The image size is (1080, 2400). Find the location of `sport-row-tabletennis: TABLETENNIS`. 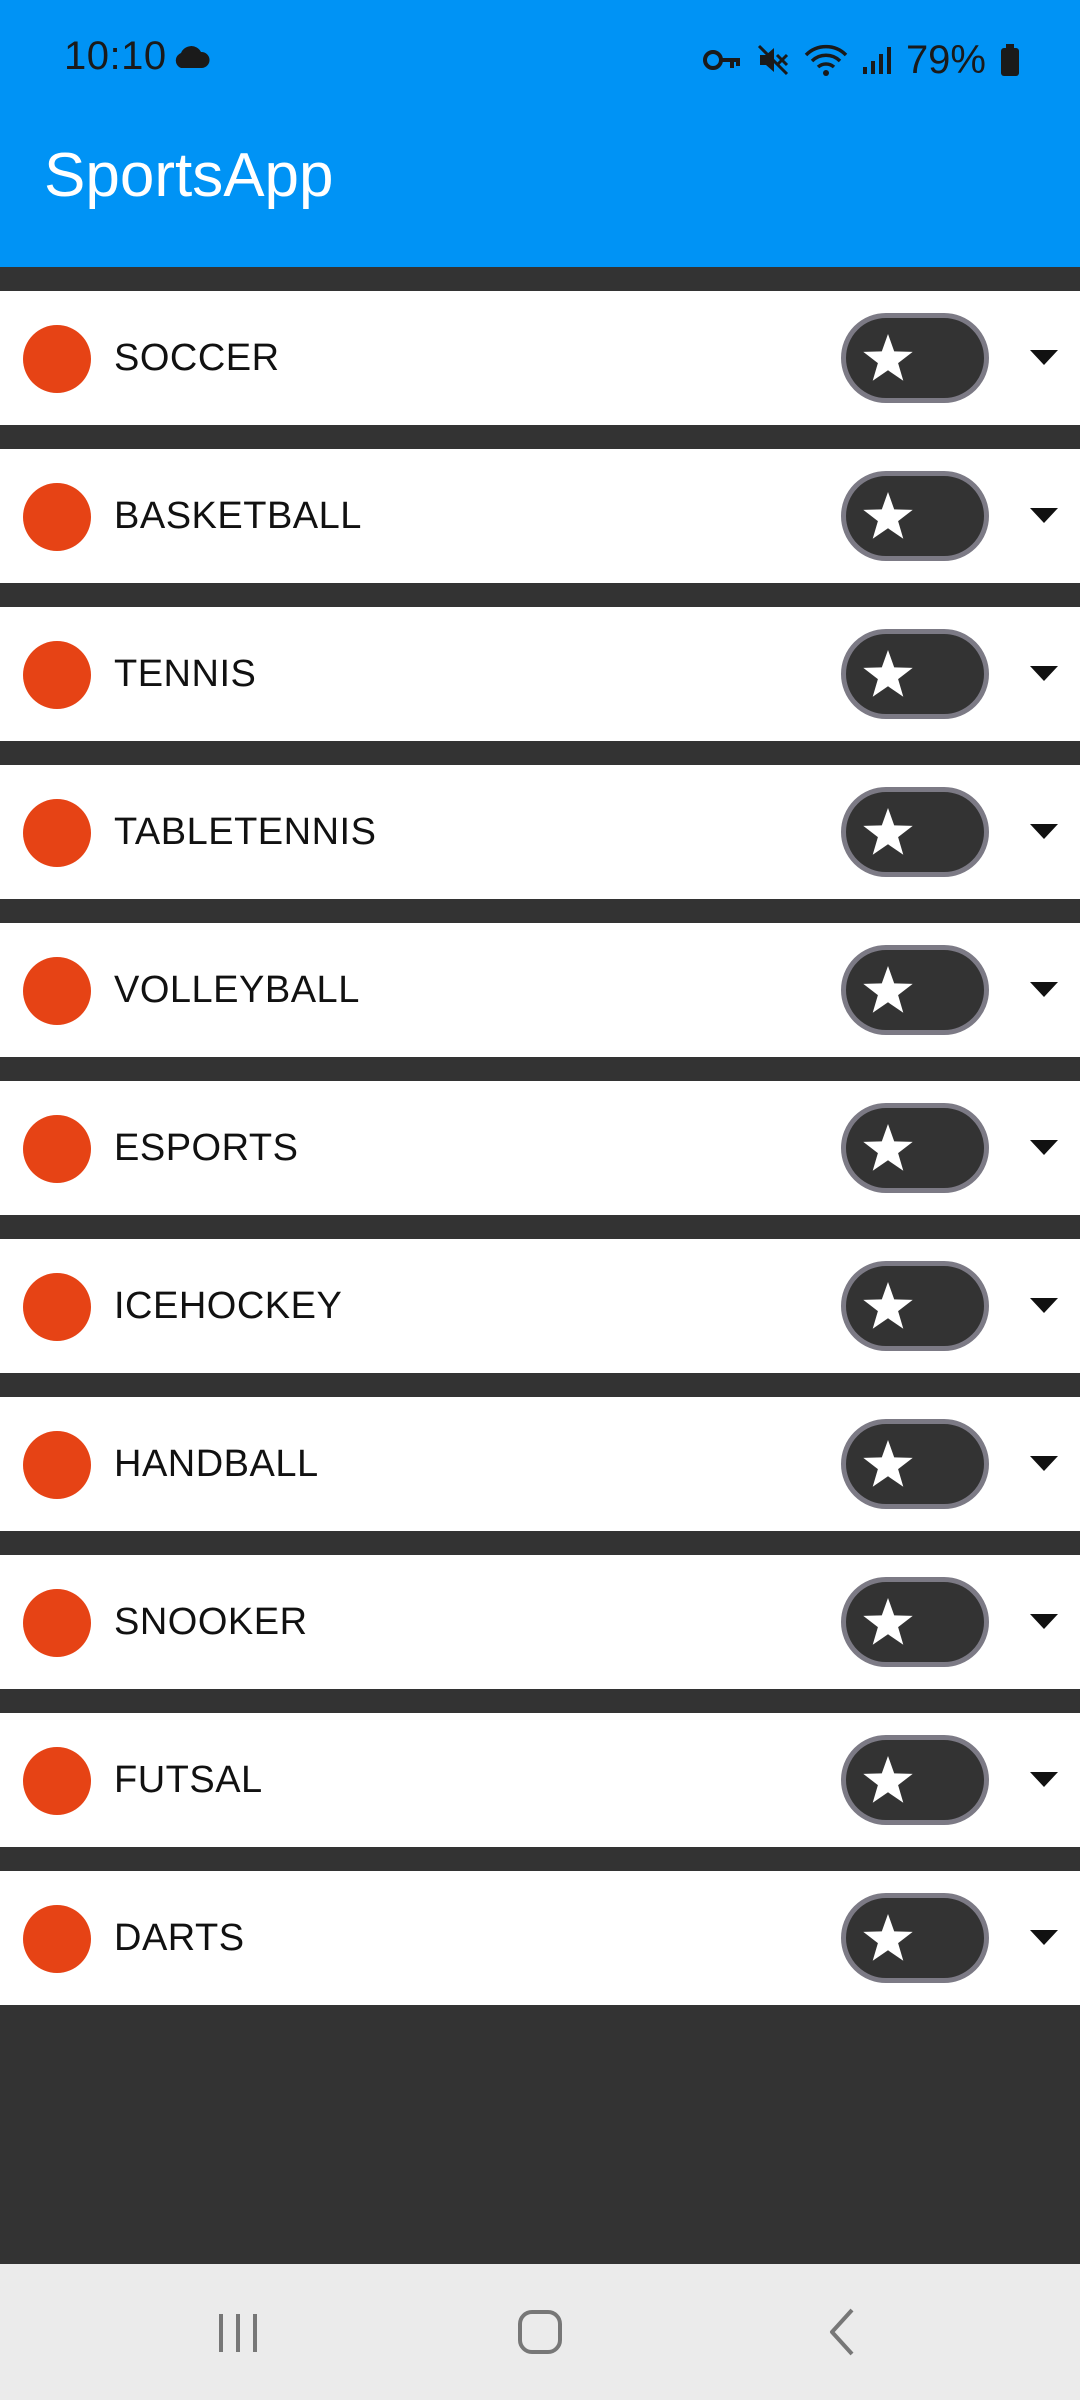

sport-row-tabletennis: TABLETENNIS is located at coordinates (540, 832).